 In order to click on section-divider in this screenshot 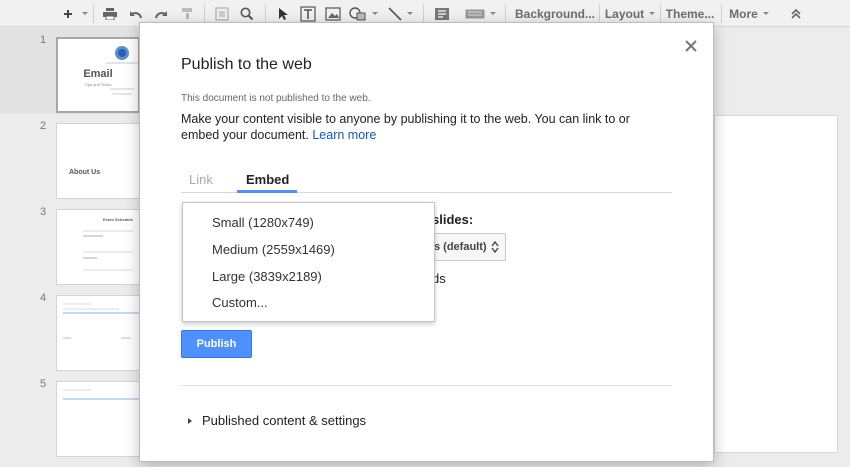, I will do `click(426, 385)`.